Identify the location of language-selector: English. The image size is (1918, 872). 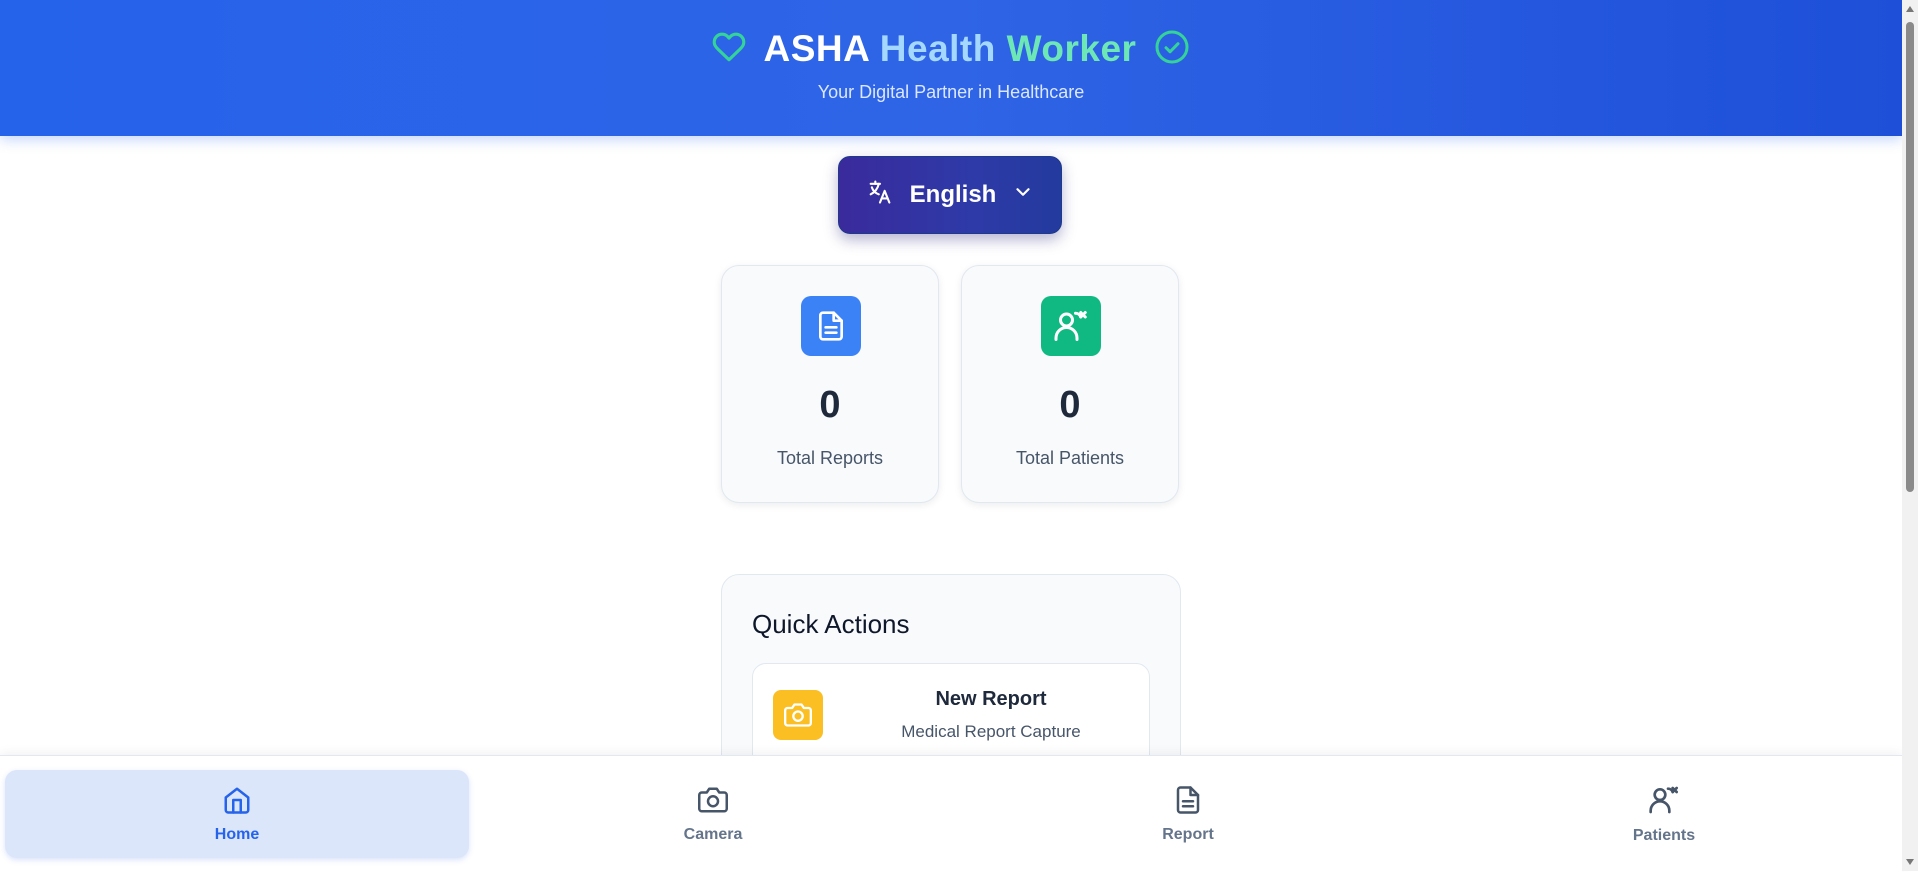
(950, 195).